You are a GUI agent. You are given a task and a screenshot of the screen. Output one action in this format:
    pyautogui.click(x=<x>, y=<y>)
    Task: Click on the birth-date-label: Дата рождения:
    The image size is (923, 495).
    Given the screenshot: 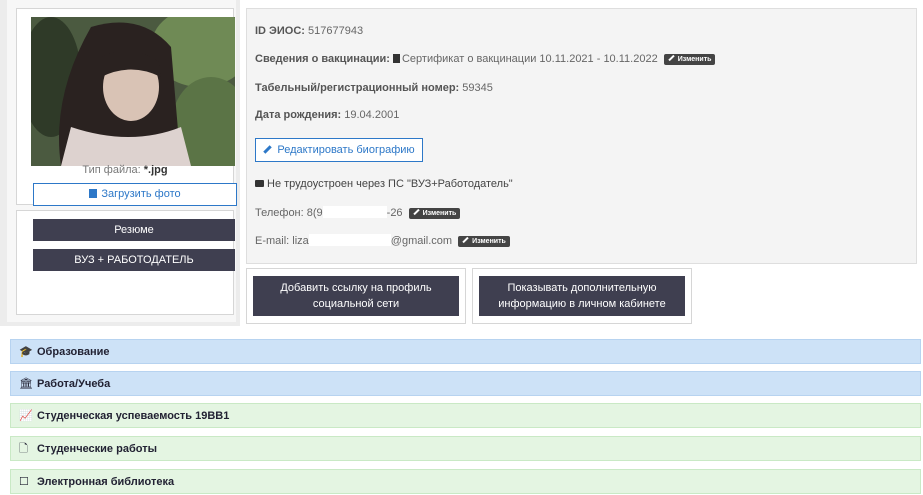 What is the action you would take?
    pyautogui.click(x=298, y=115)
    